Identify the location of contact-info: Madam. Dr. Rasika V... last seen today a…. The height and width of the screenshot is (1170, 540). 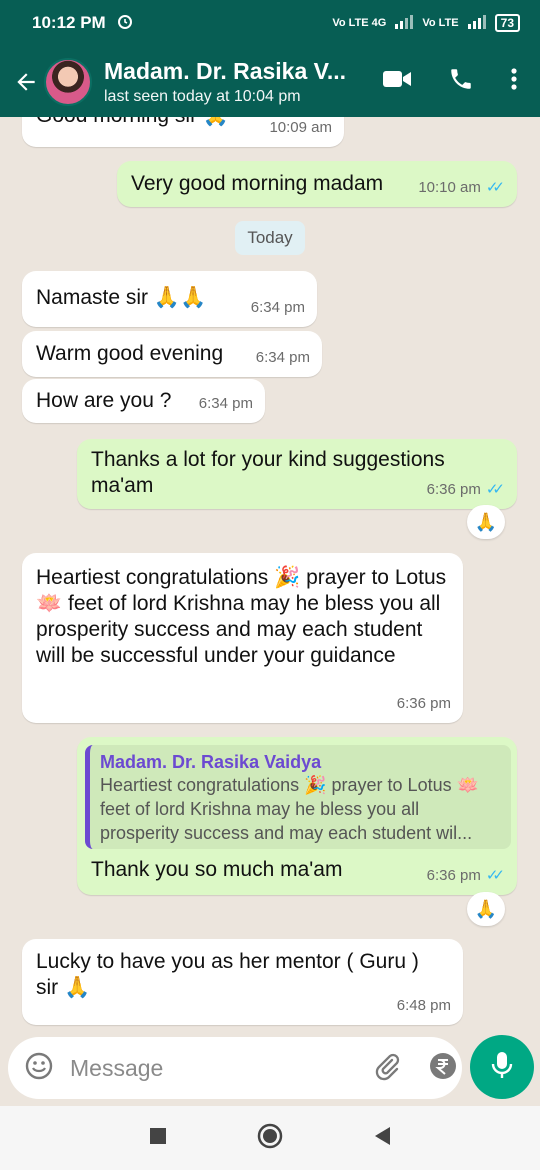
(243, 82).